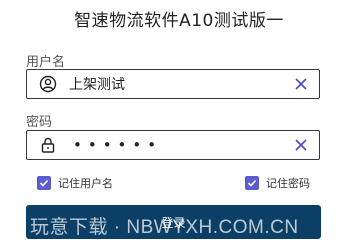 This screenshot has height=250, width=358. I want to click on password-input: ••••••, so click(183, 145).